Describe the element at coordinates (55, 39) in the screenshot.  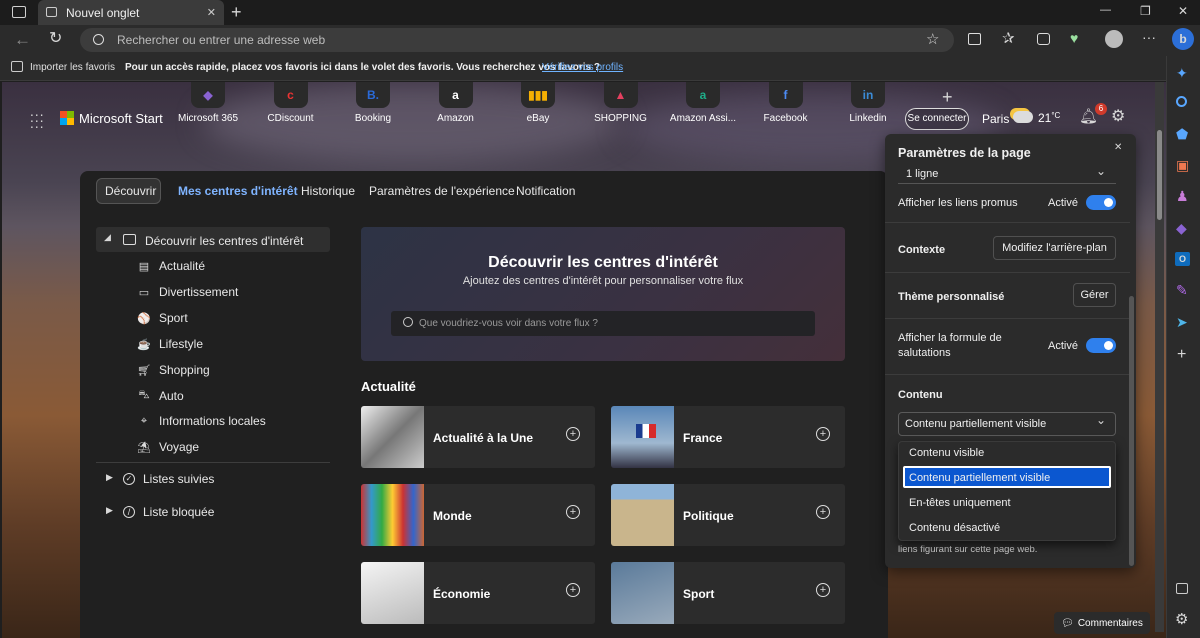
I see `refresh-icon: ↻` at that location.